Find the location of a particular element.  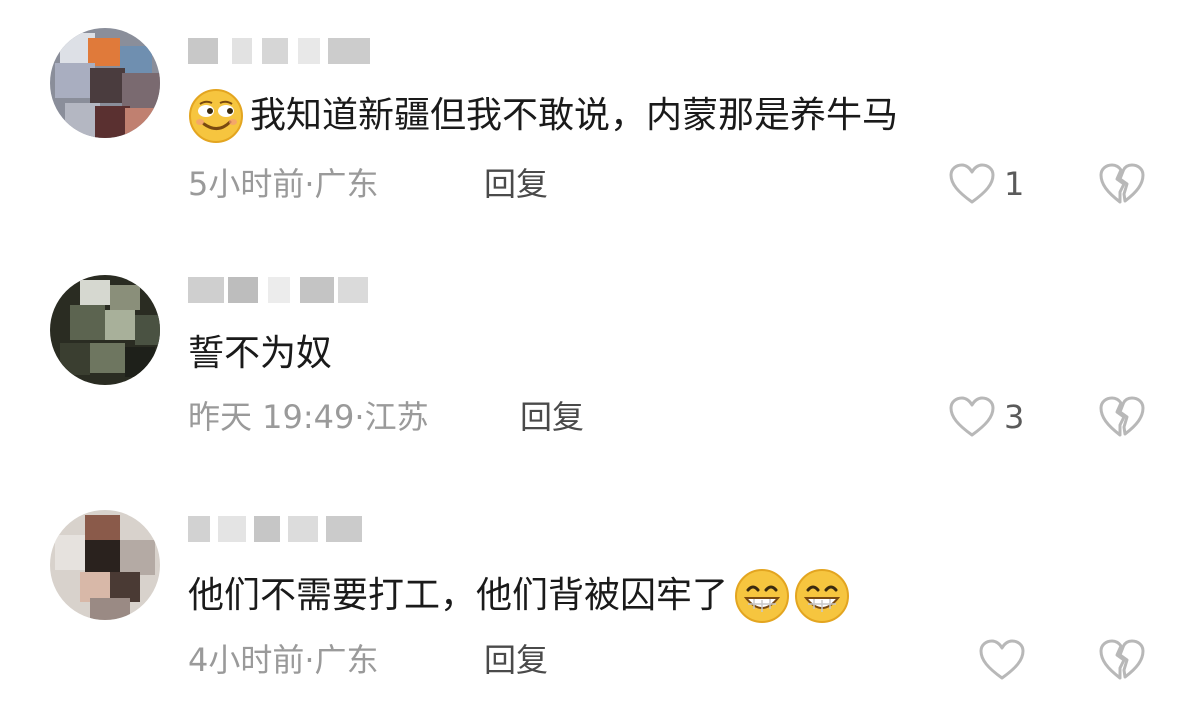

comment-text: 他们不需要打工，他们背被囚牢了 is located at coordinates (519, 596).